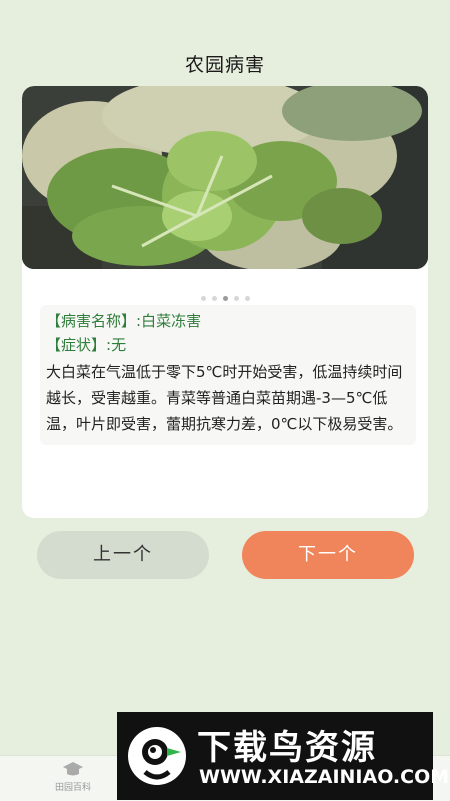 The width and height of the screenshot is (450, 801). I want to click on symptom-value: 无, so click(119, 345).